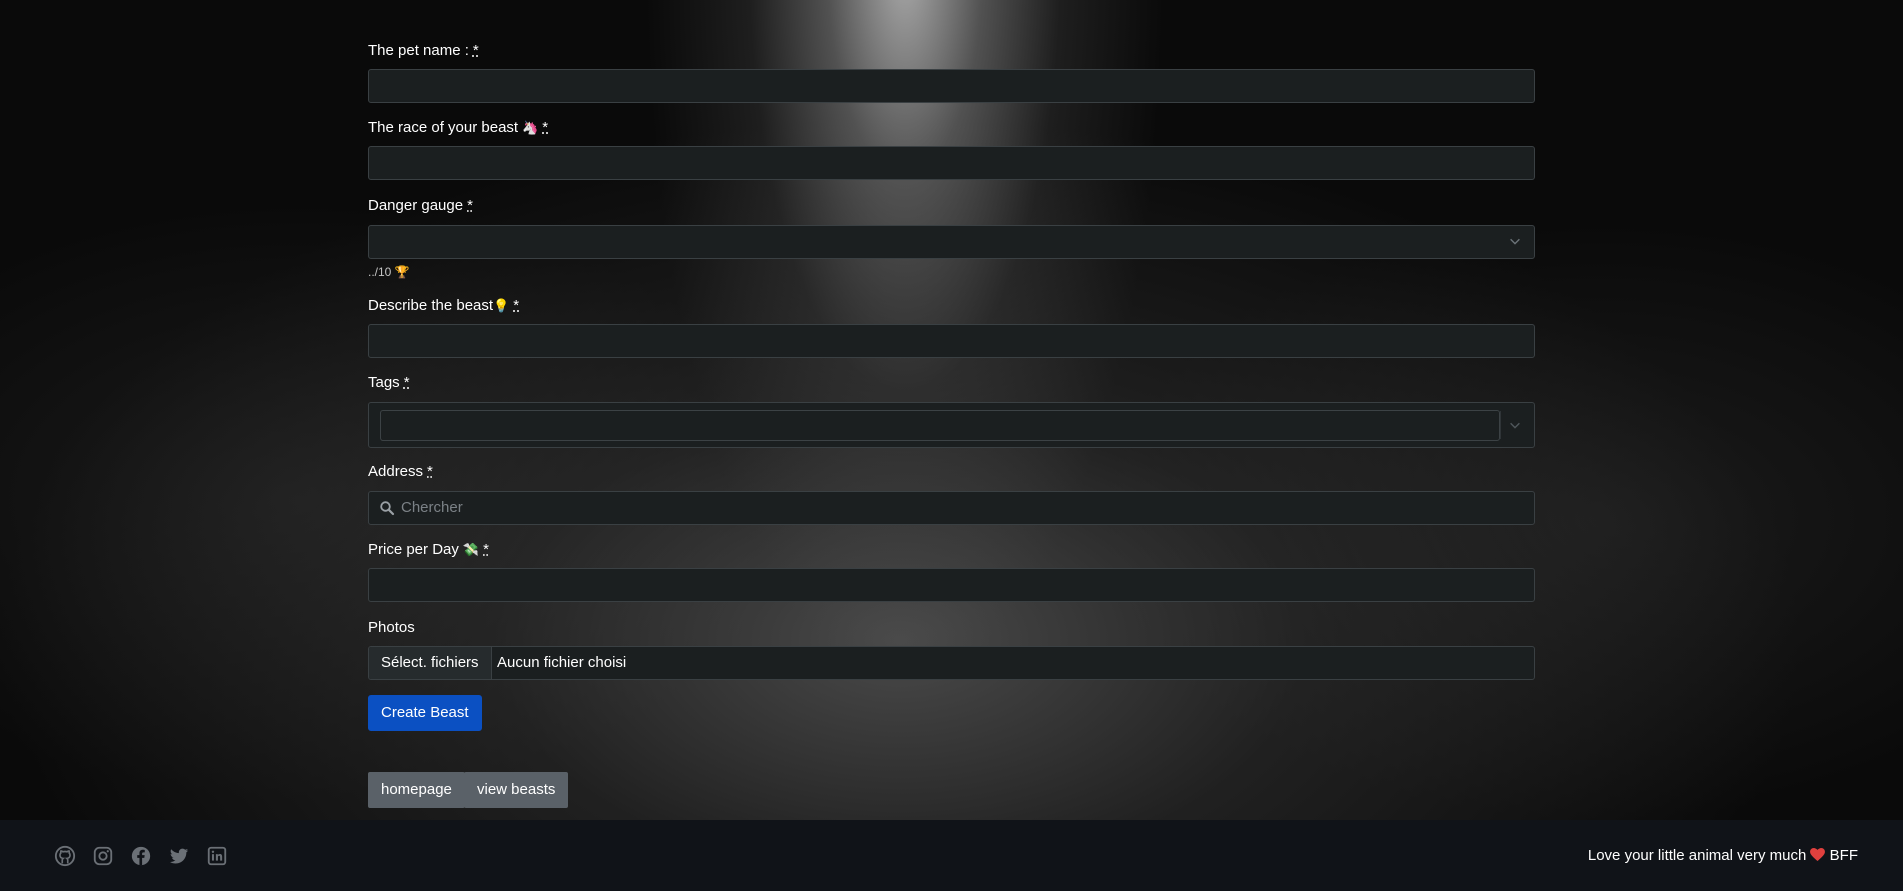  What do you see at coordinates (418, 50) in the screenshot?
I see `pet-name-label-text: The pet name :` at bounding box center [418, 50].